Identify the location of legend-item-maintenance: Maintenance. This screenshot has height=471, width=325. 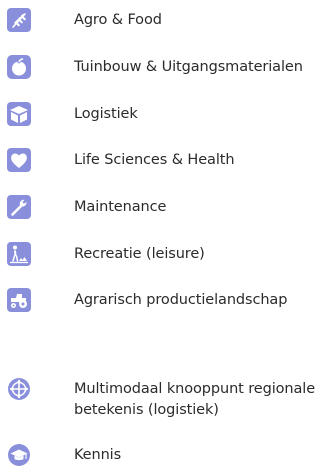
(162, 207).